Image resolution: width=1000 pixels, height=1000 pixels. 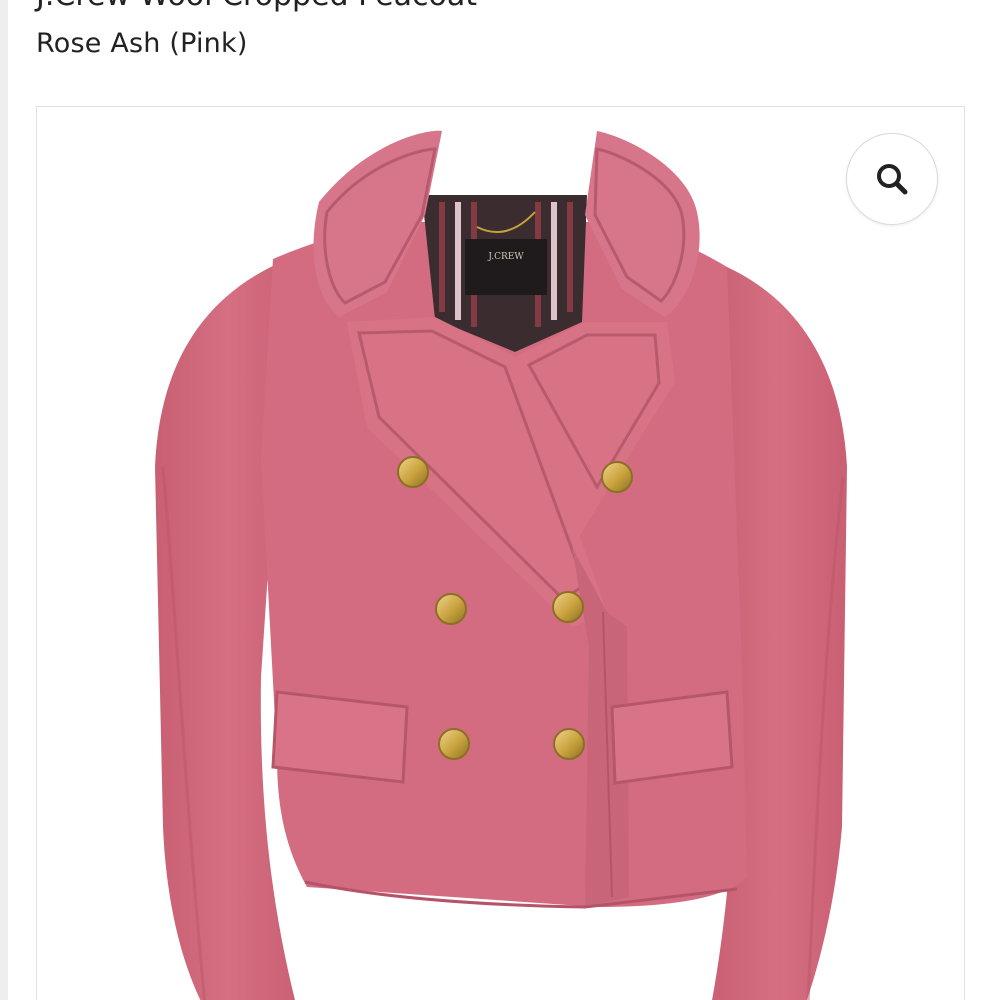 I want to click on product-title-cut: J.Crew Wool Cropped Peacoat, so click(x=256, y=6).